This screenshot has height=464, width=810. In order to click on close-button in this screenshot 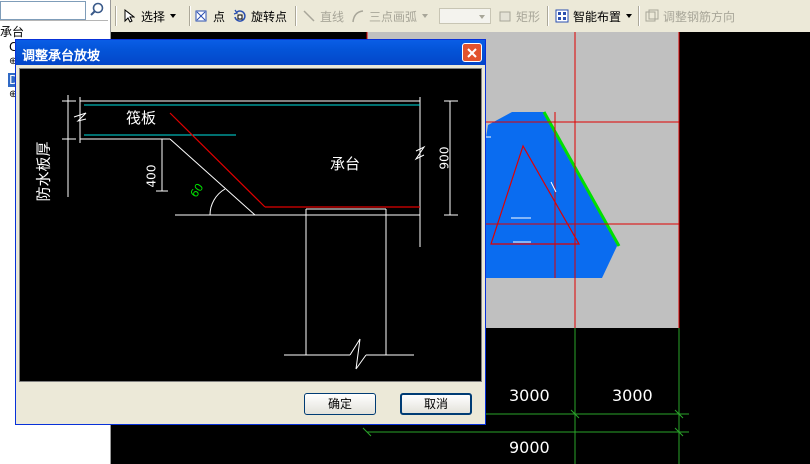, I will do `click(472, 52)`.